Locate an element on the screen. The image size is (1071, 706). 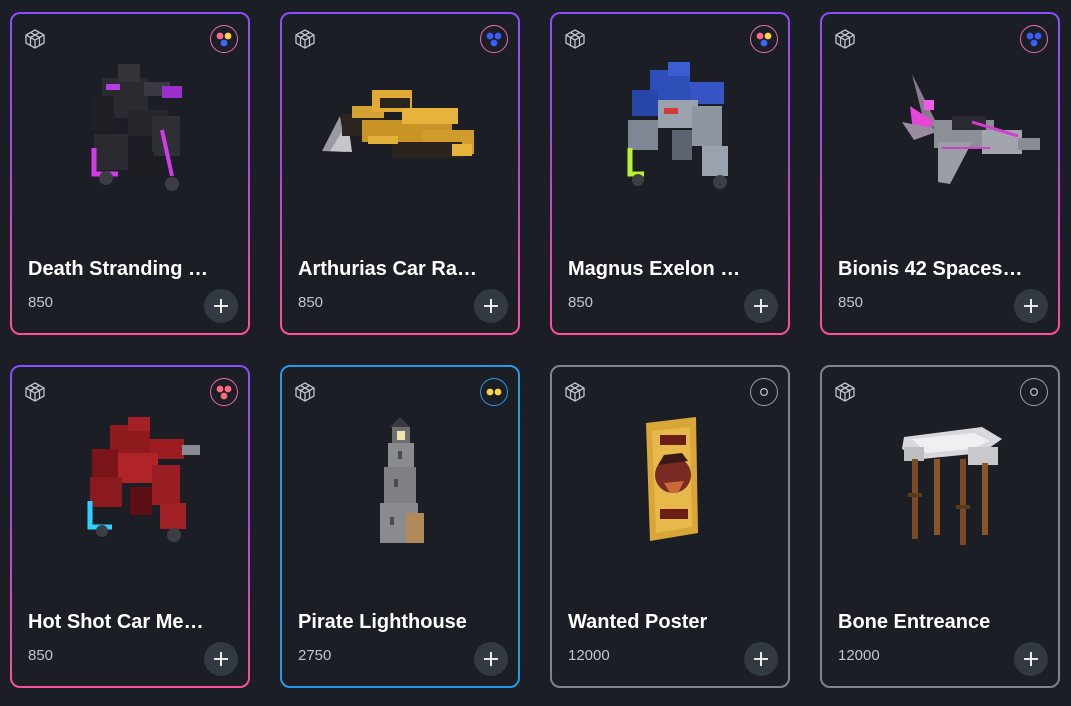
item-title: Bionis 42 Spaceship is located at coordinates (931, 269).